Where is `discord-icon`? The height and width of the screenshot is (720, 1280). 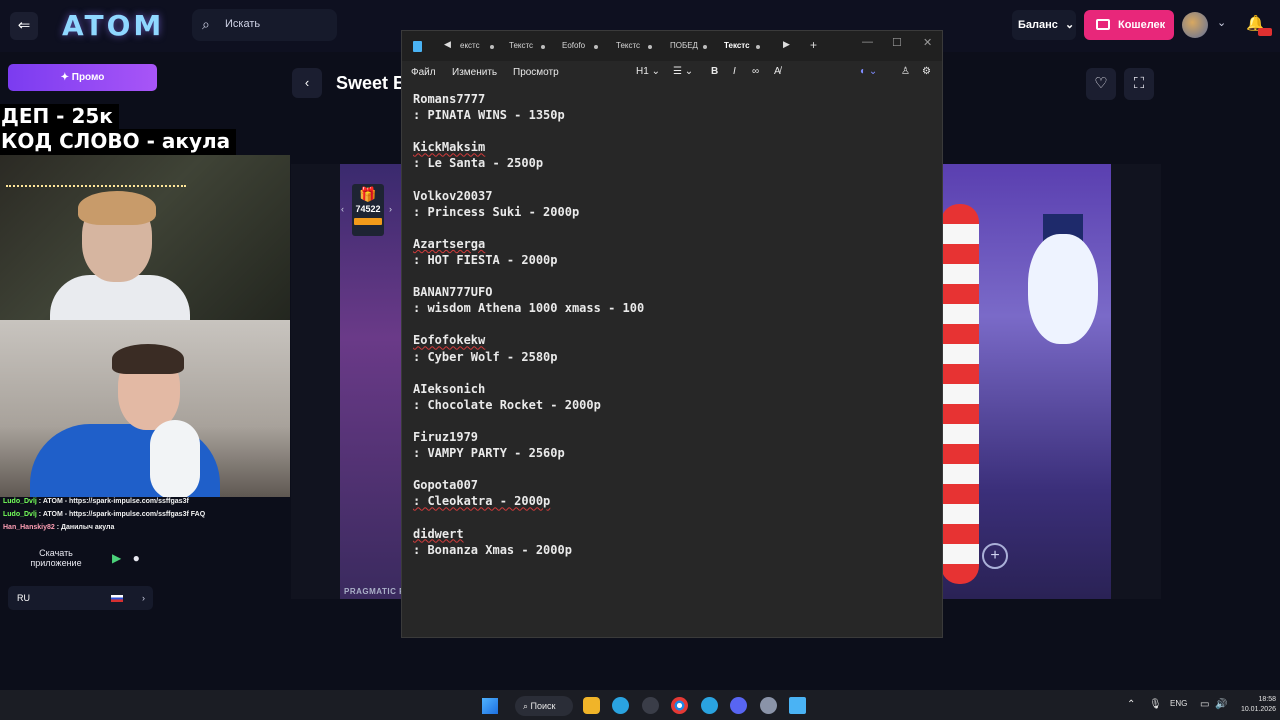
discord-icon is located at coordinates (738, 705).